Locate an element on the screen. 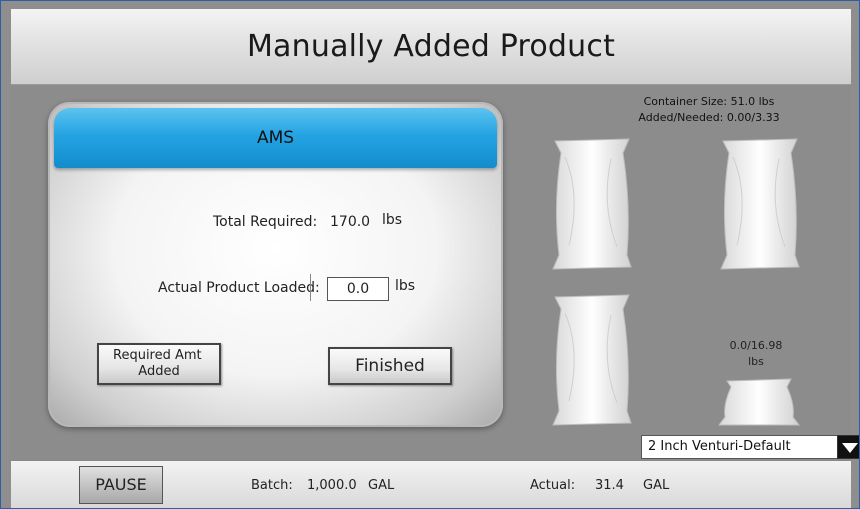 This screenshot has width=860, height=509. partial-bag-unit: lbs is located at coordinates (756, 361).